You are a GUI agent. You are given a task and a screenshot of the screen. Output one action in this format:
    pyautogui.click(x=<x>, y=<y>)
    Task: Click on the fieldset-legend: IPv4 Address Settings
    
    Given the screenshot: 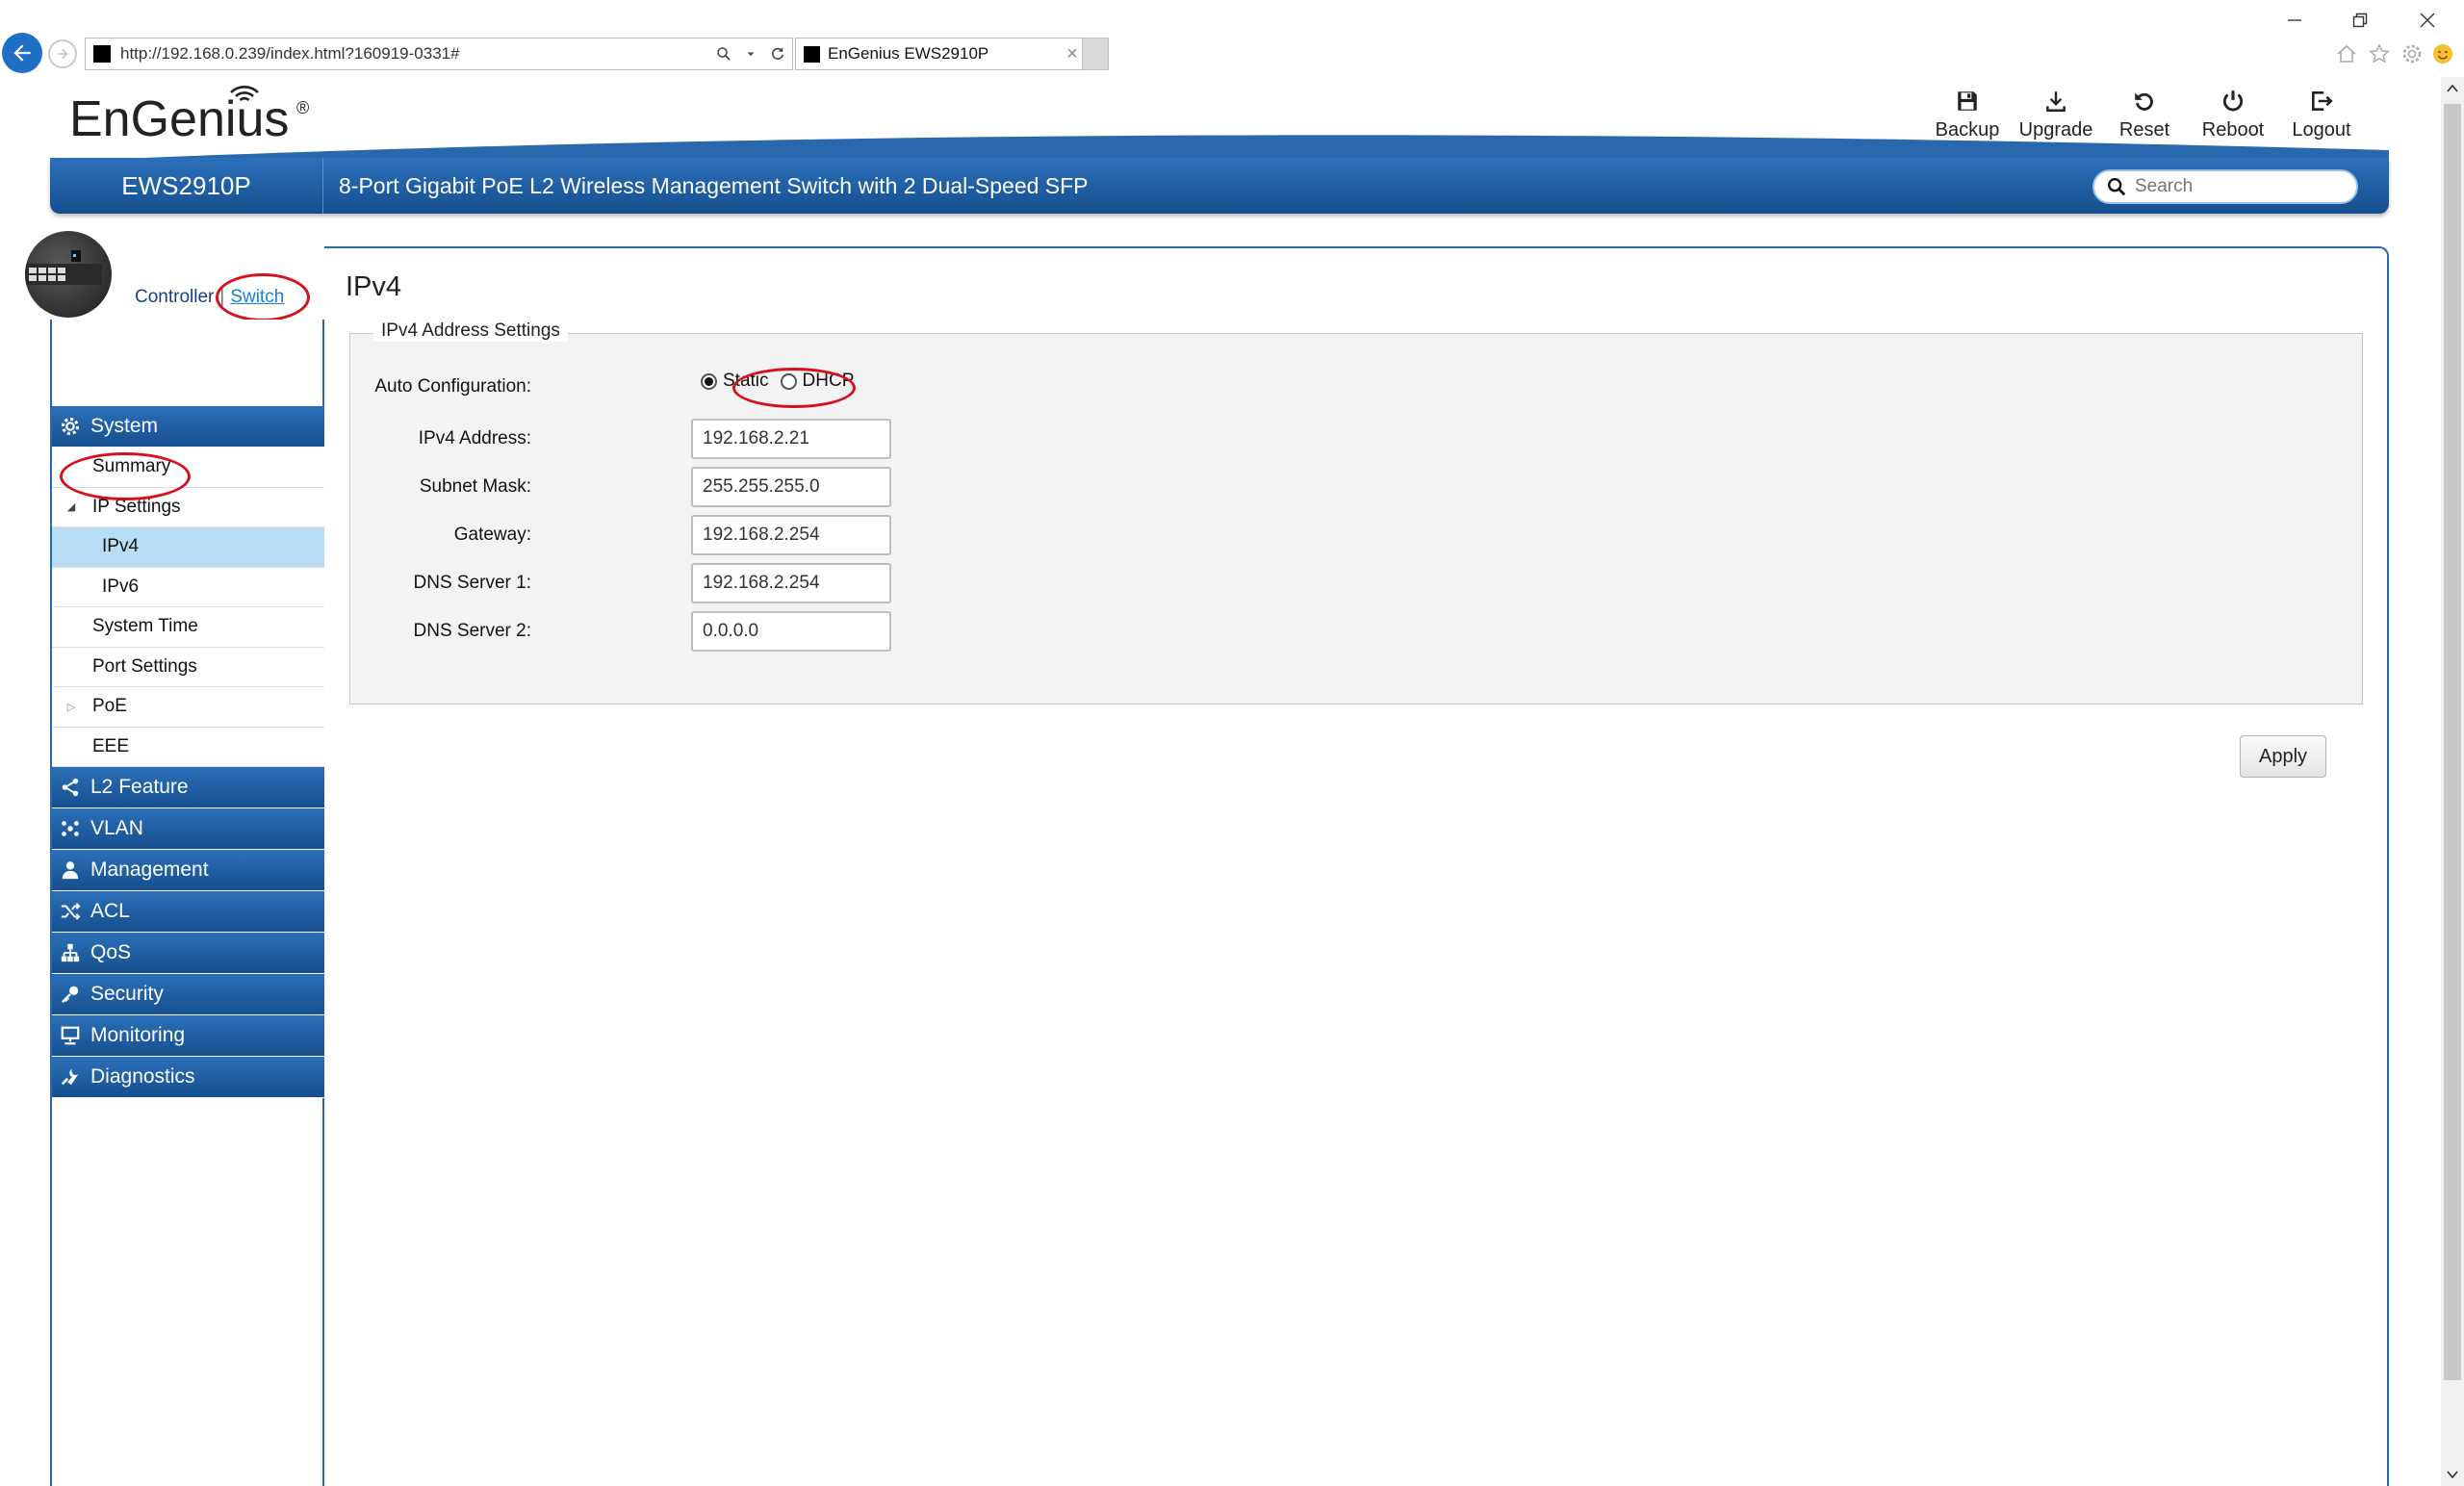 What is the action you would take?
    pyautogui.click(x=470, y=331)
    